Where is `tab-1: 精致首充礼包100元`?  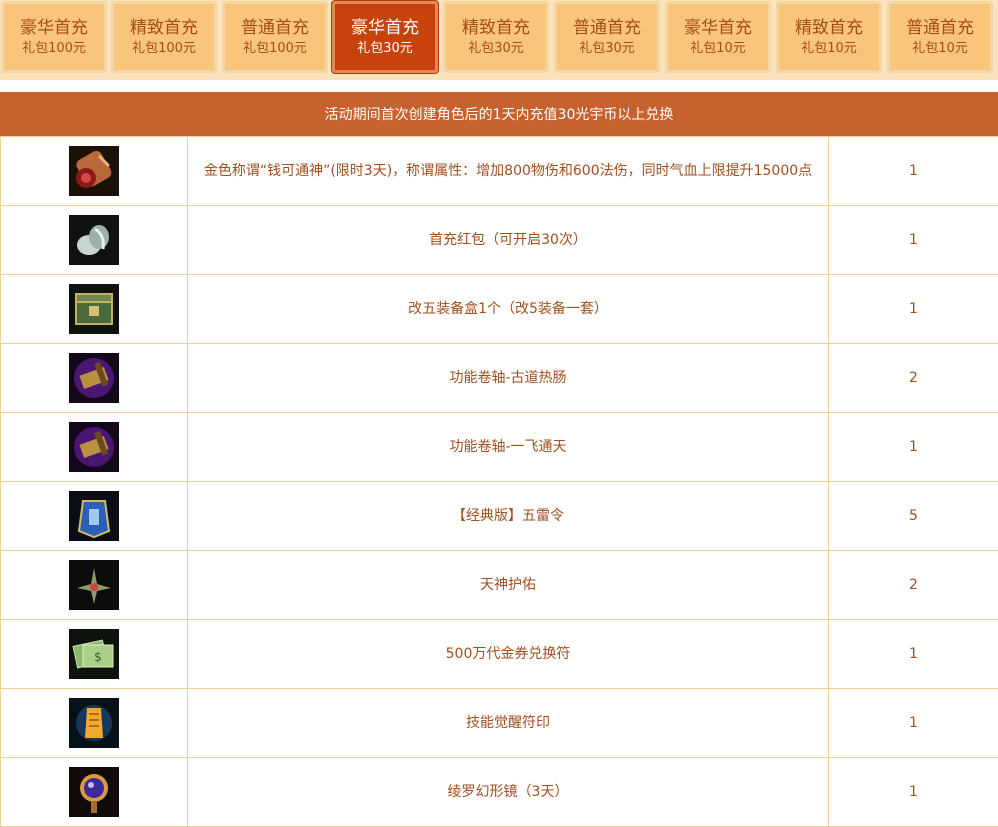
tab-1: 精致首充礼包100元 is located at coordinates (164, 37).